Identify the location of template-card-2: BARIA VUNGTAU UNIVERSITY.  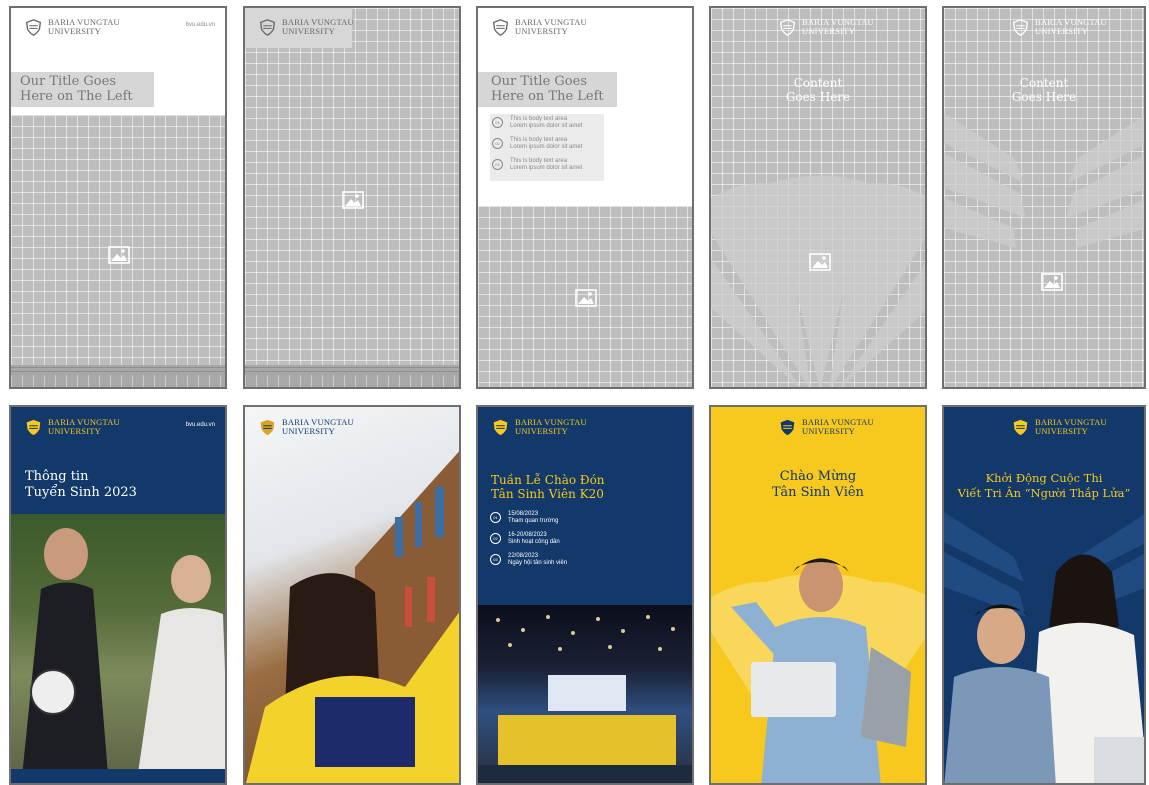
(352, 197).